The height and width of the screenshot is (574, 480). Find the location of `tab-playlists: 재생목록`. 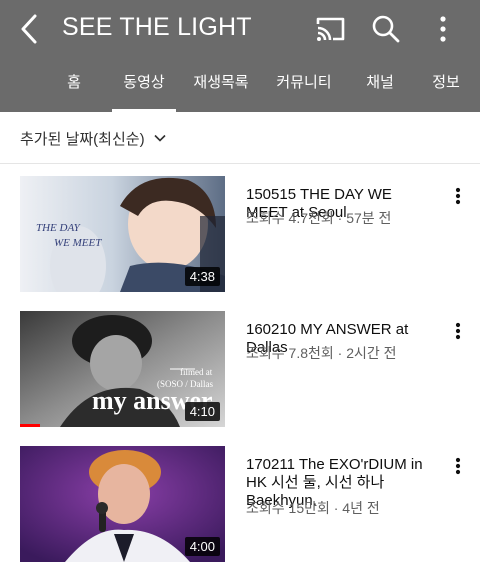

tab-playlists: 재생목록 is located at coordinates (221, 85).